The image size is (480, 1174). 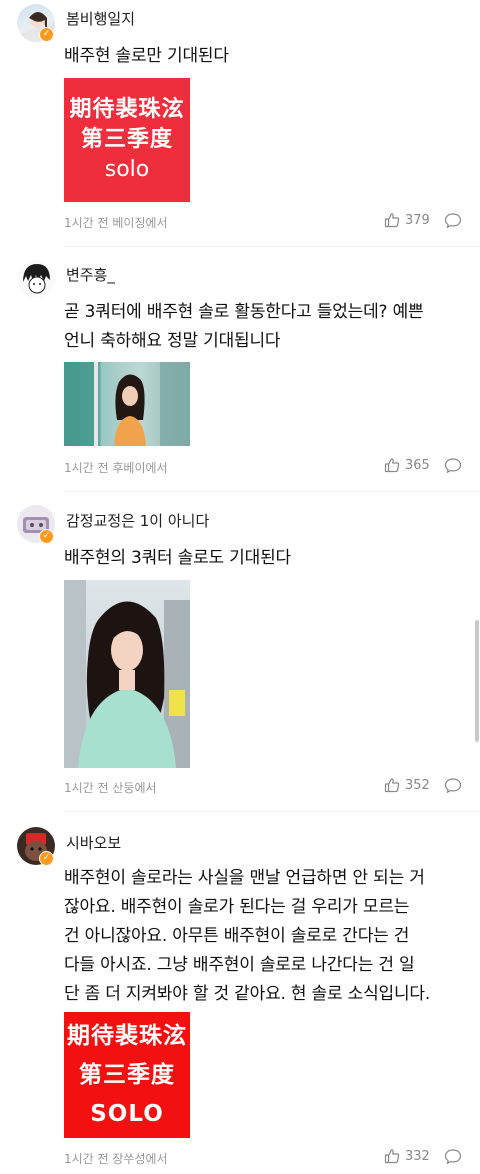 What do you see at coordinates (417, 1156) in the screenshot?
I see `like-count: 332` at bounding box center [417, 1156].